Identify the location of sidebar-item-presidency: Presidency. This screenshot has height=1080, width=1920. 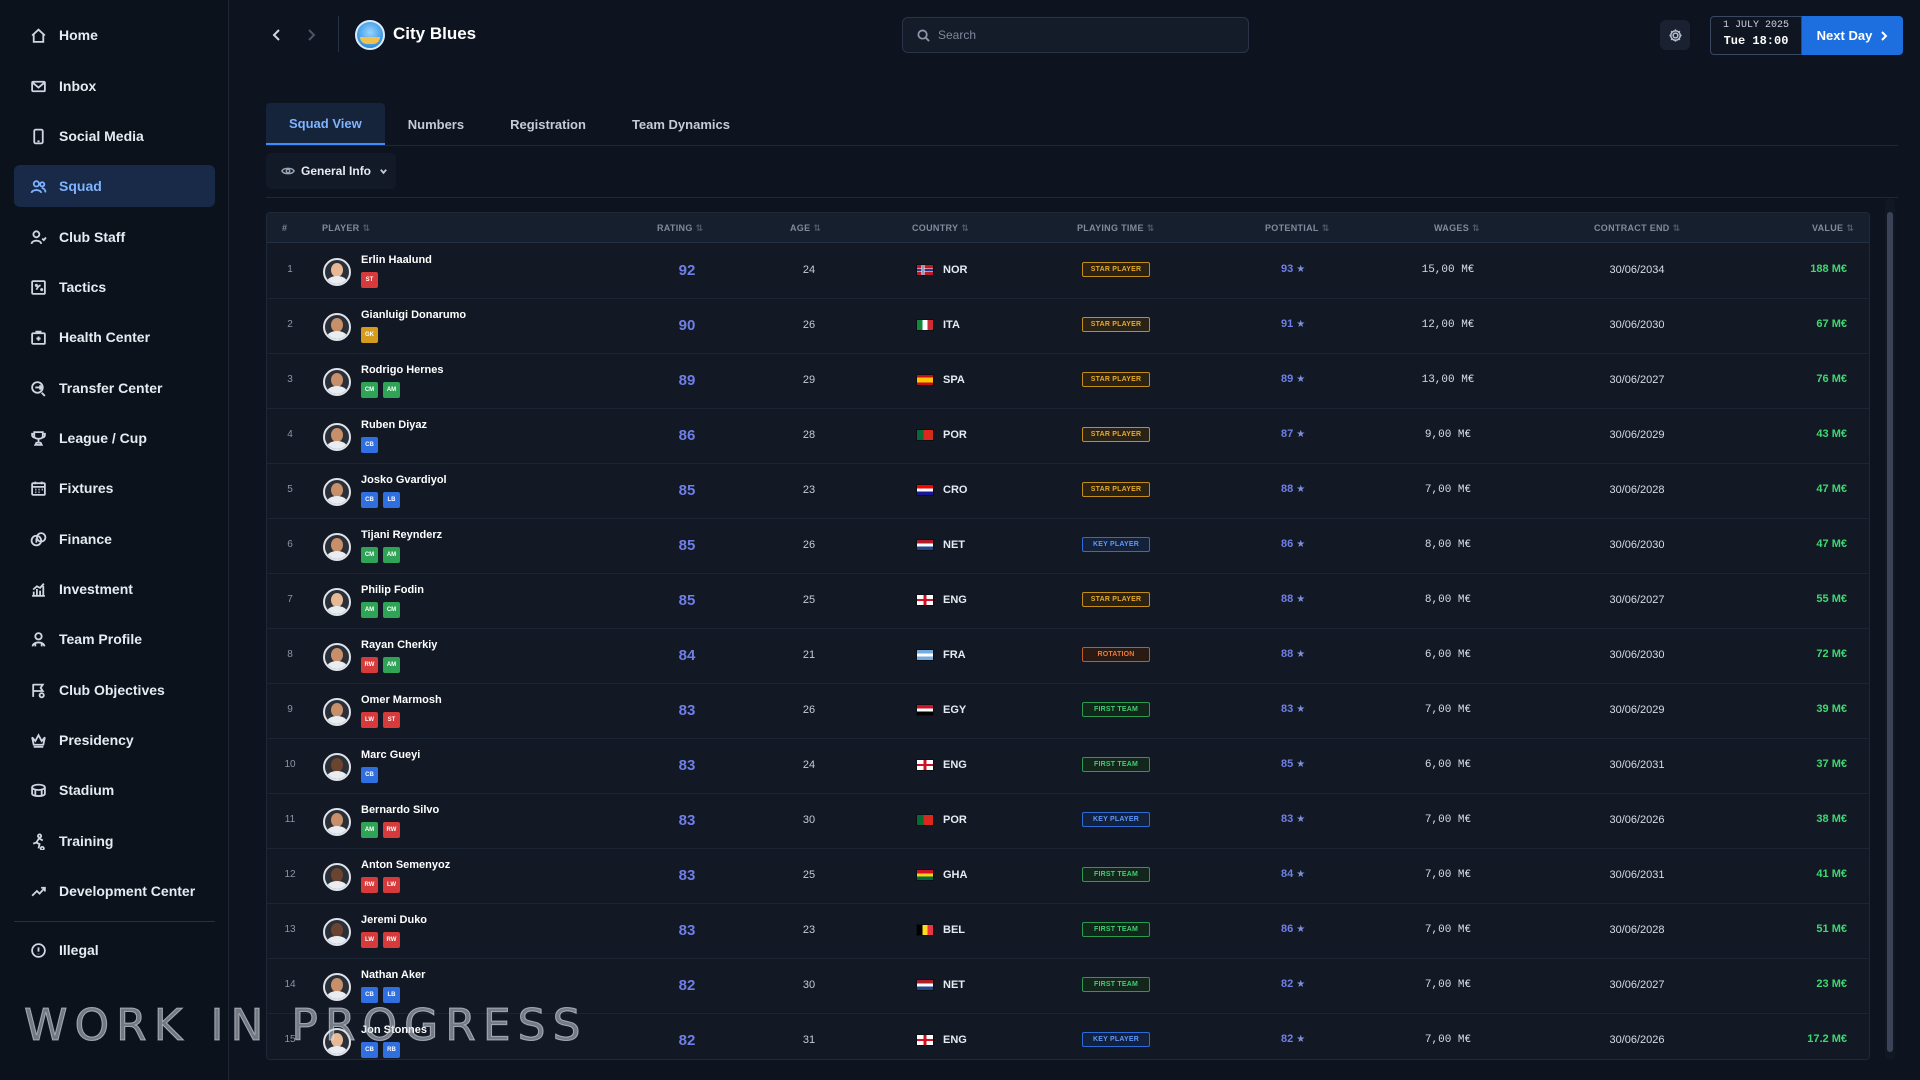
(114, 740).